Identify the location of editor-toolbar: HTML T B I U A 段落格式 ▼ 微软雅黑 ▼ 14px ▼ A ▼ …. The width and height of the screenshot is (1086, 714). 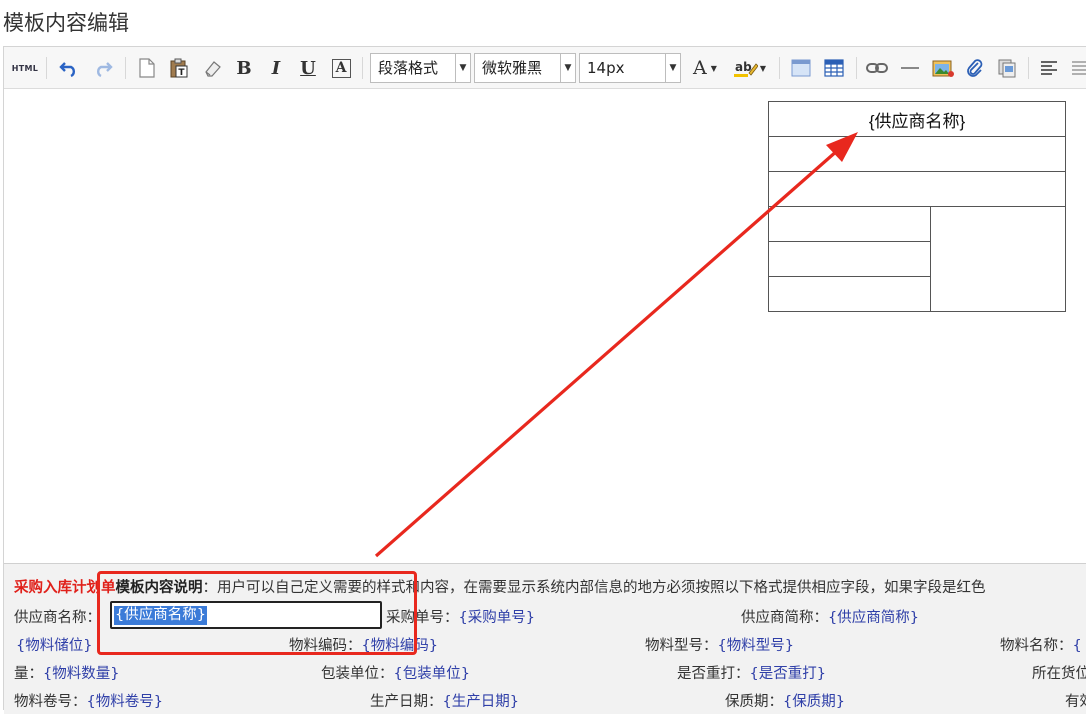
(545, 68).